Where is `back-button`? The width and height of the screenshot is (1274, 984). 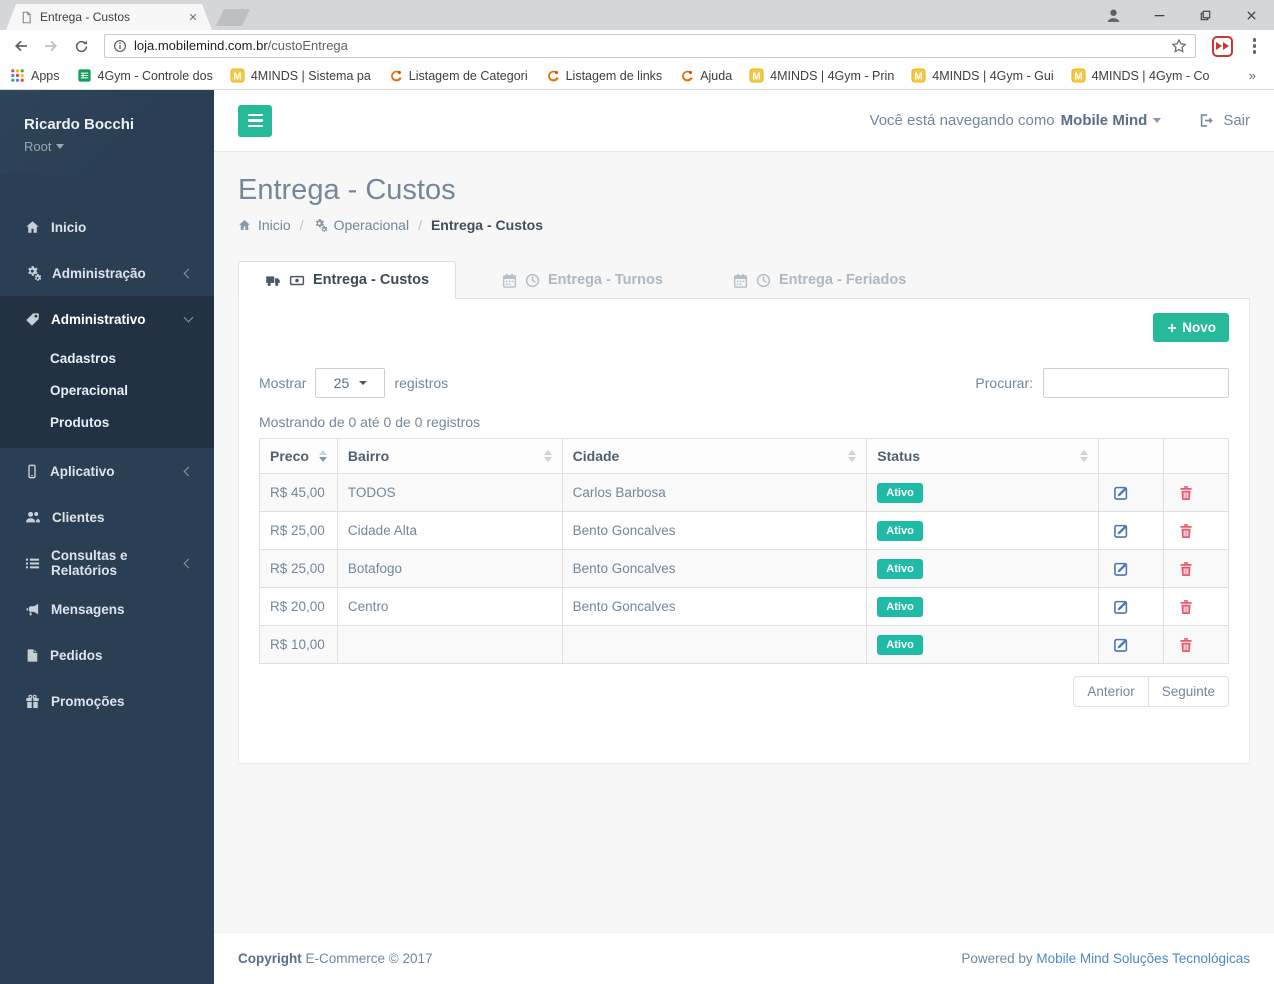
back-button is located at coordinates (21, 46).